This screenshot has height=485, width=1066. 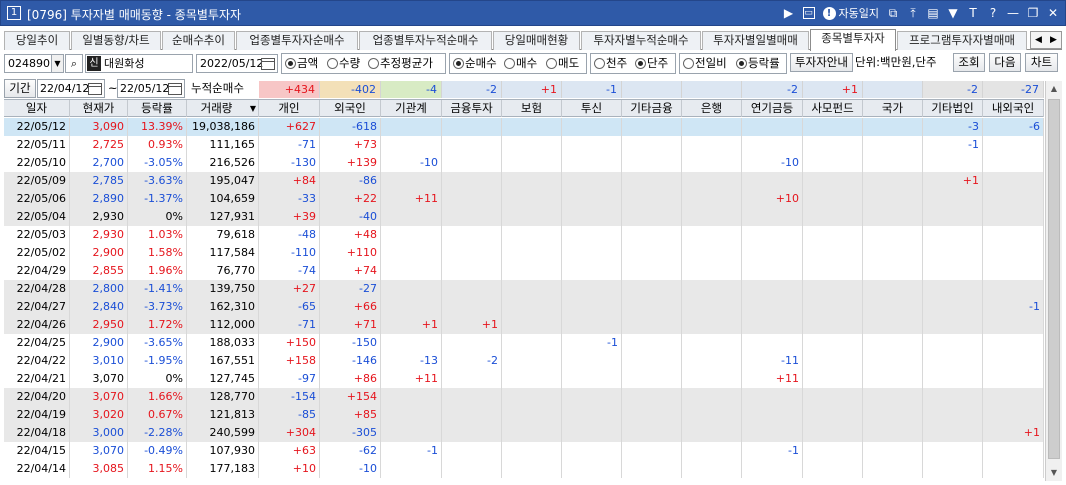 I want to click on tab-investor-cumulative-net: 투자자별누적순매수, so click(x=641, y=40).